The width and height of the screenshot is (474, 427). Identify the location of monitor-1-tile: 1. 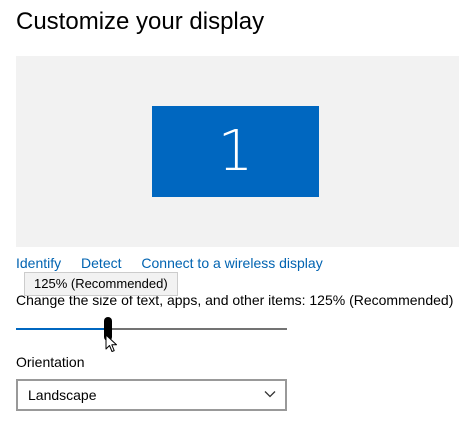
(235, 151).